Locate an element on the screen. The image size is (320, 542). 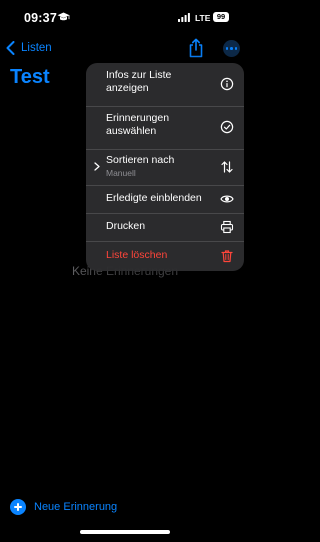
graduation-cap-icon is located at coordinates (63, 16).